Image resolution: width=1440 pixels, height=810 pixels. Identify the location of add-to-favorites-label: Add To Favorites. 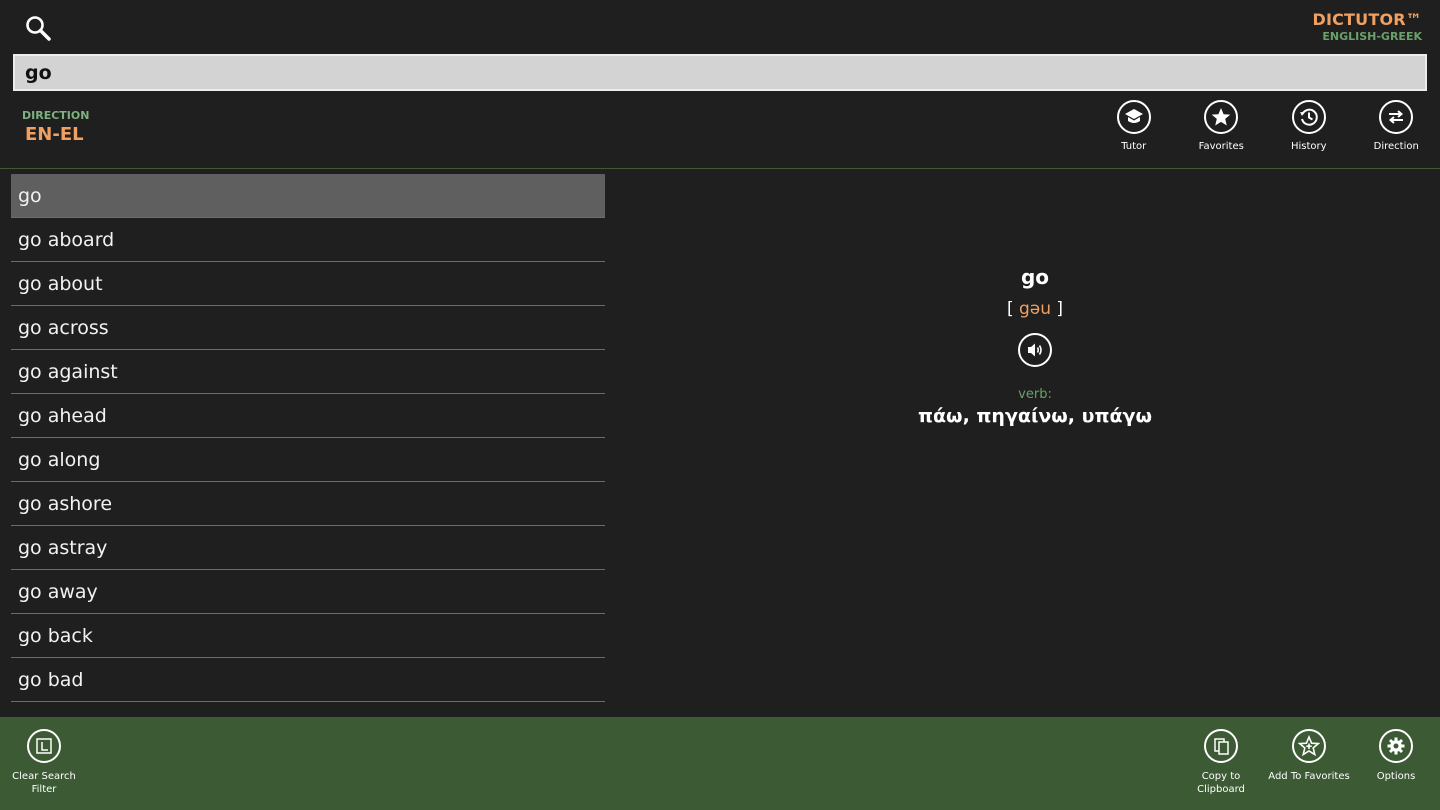
(1309, 776).